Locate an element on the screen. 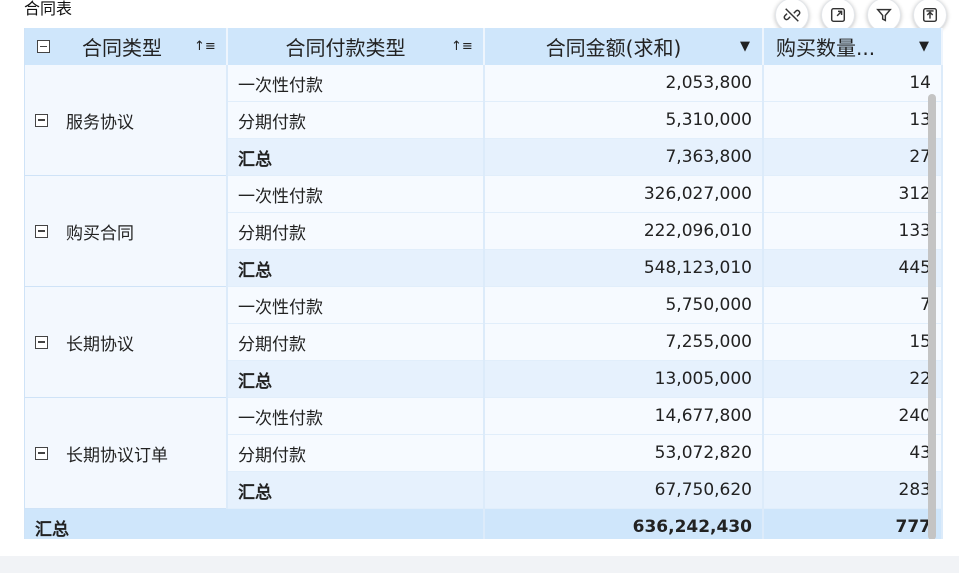 Image resolution: width=959 pixels, height=573 pixels. quantity-cell: 43 is located at coordinates (853, 453).